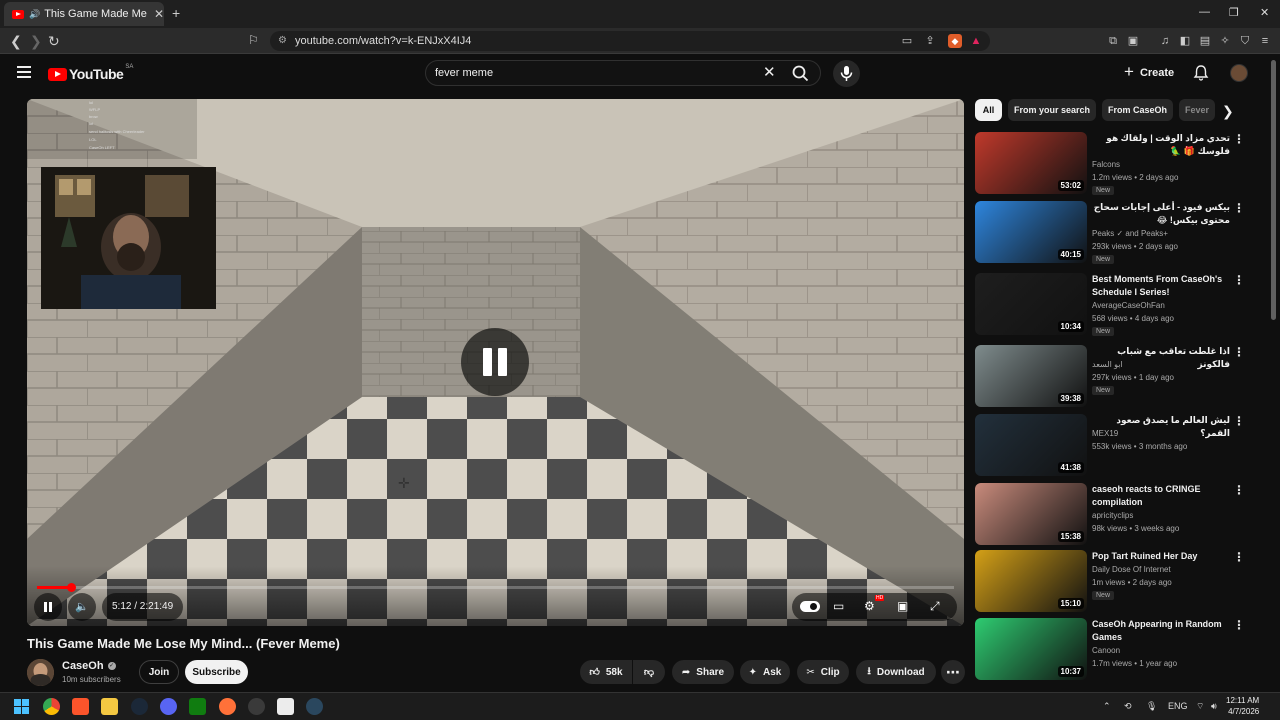  What do you see at coordinates (1178, 706) in the screenshot?
I see `language-indicator: ENG` at bounding box center [1178, 706].